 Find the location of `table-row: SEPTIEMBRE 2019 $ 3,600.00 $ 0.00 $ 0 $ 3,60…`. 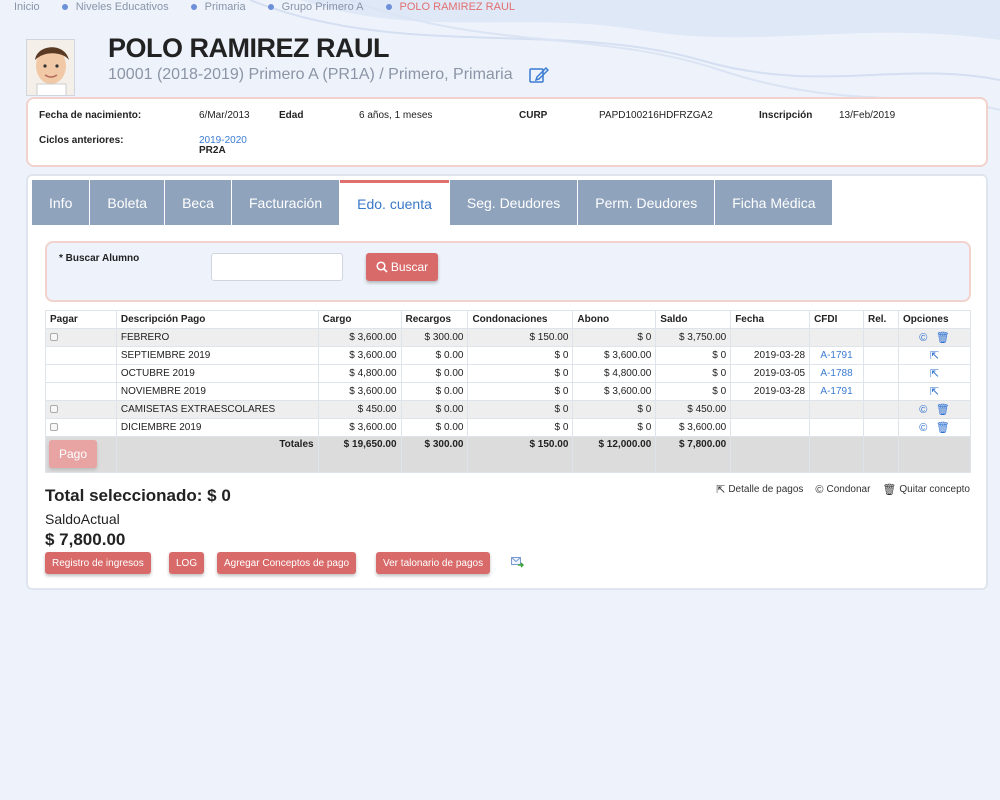

table-row: SEPTIEMBRE 2019 $ 3,600.00 $ 0.00 $ 0 $ 3,60… is located at coordinates (508, 355).